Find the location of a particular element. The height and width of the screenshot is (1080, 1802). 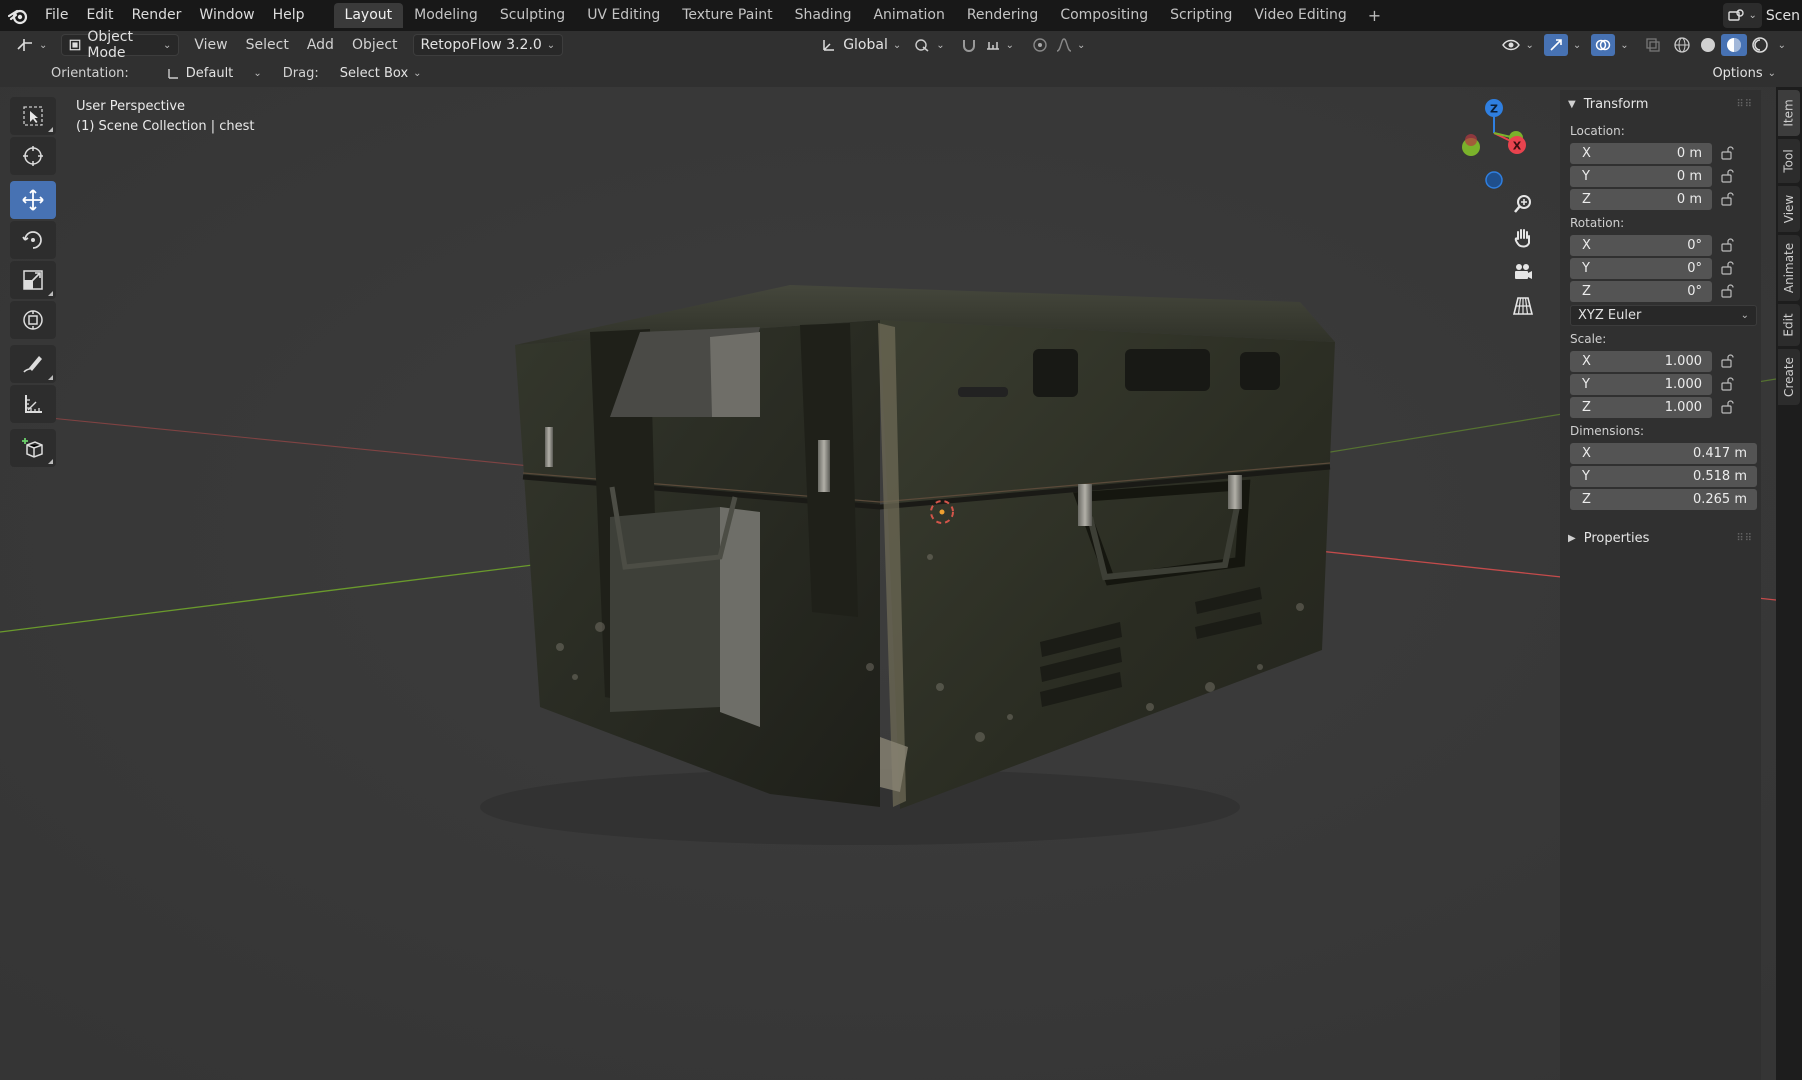

gizmo-neg-z-axis is located at coordinates (1494, 180).